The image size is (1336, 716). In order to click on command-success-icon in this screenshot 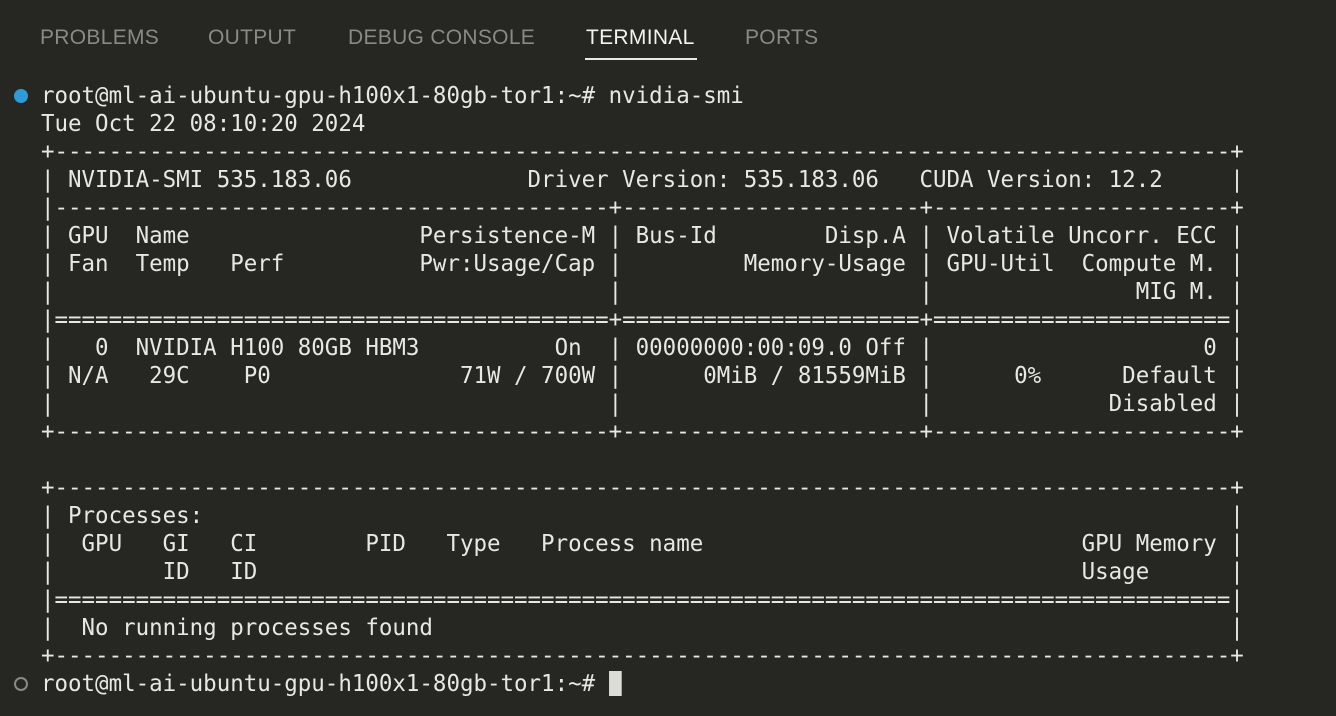, I will do `click(21, 96)`.